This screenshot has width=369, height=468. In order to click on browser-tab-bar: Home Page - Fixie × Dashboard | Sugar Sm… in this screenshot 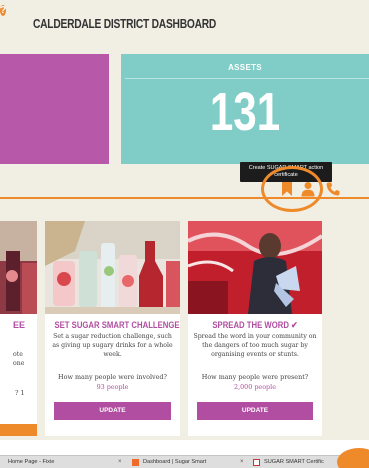, I will do `click(184, 458)`.